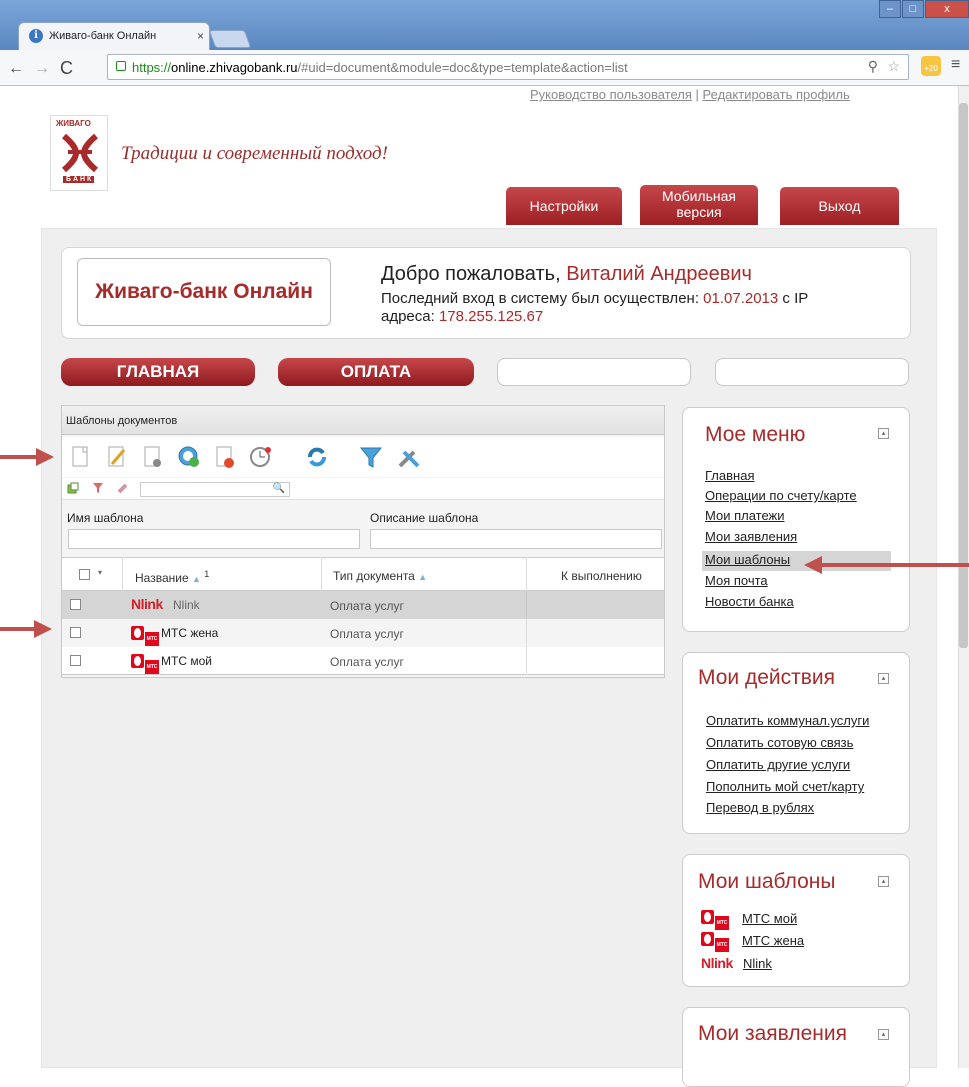  I want to click on template-link: Nlink, so click(757, 963).